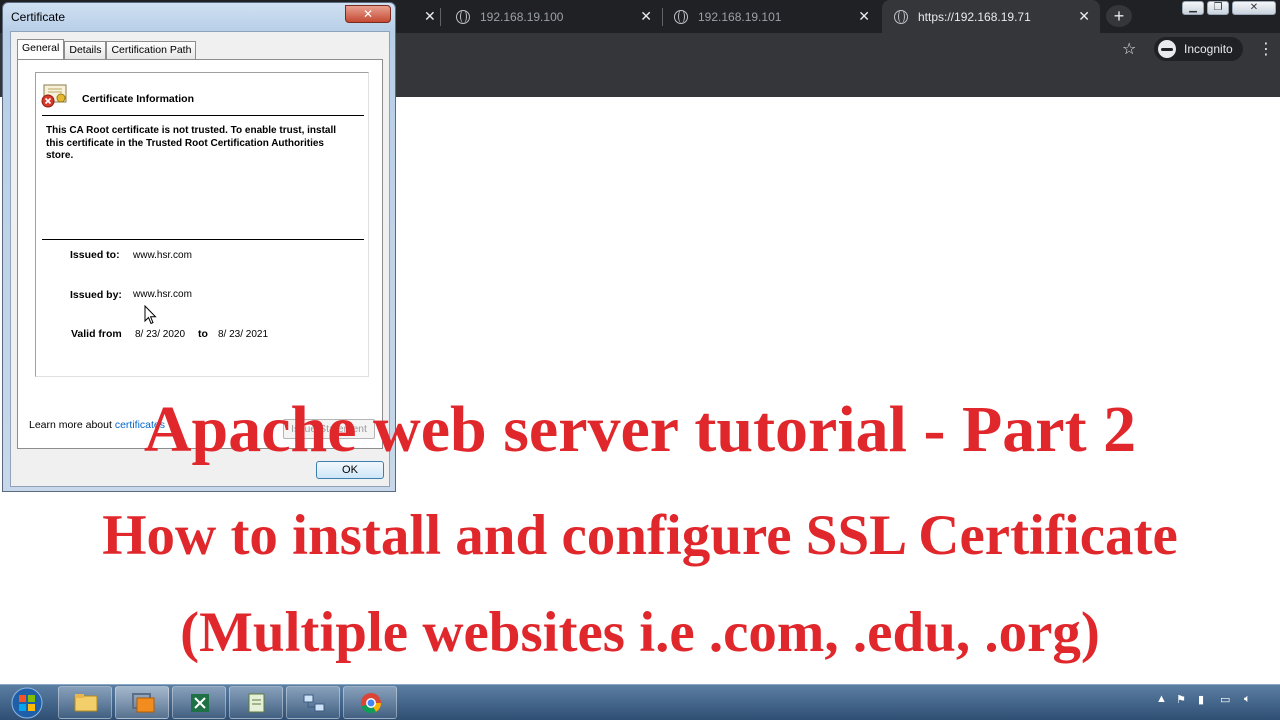 The width and height of the screenshot is (1280, 720). What do you see at coordinates (1247, 699) in the screenshot?
I see `volume-icon: 🔈︎` at bounding box center [1247, 699].